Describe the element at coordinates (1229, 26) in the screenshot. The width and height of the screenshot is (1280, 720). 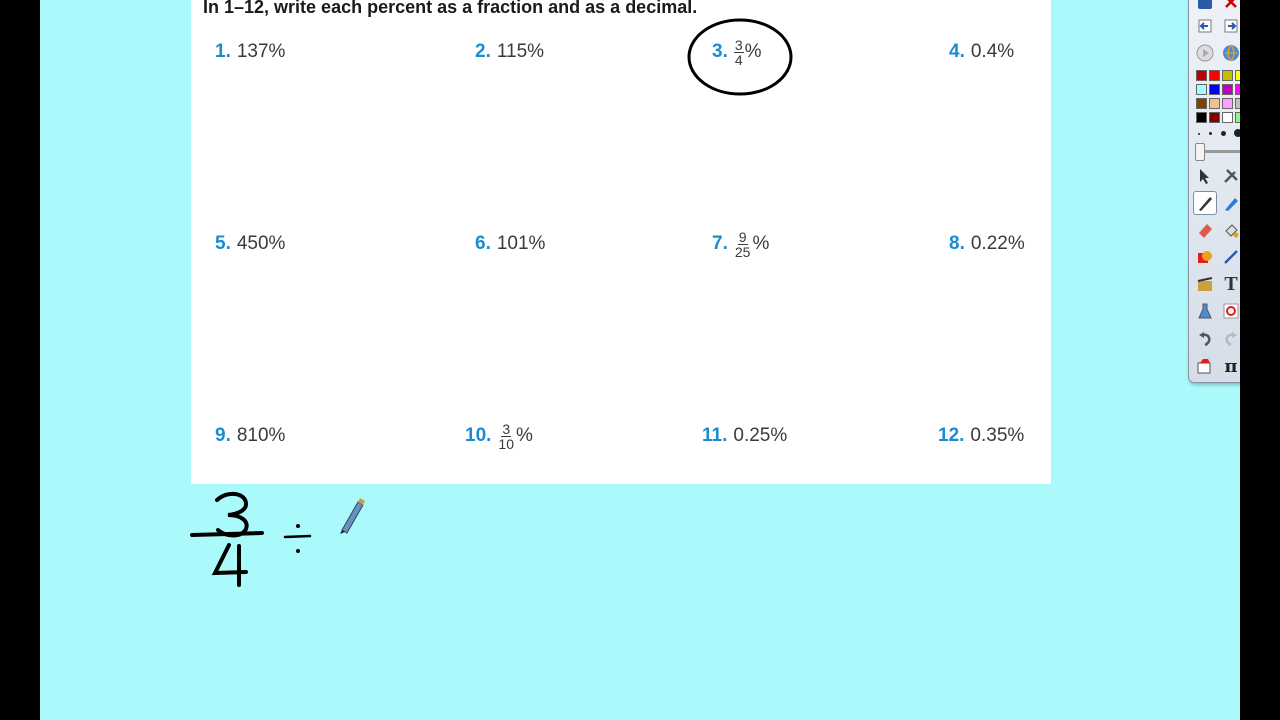
I see `page-next-icon` at that location.